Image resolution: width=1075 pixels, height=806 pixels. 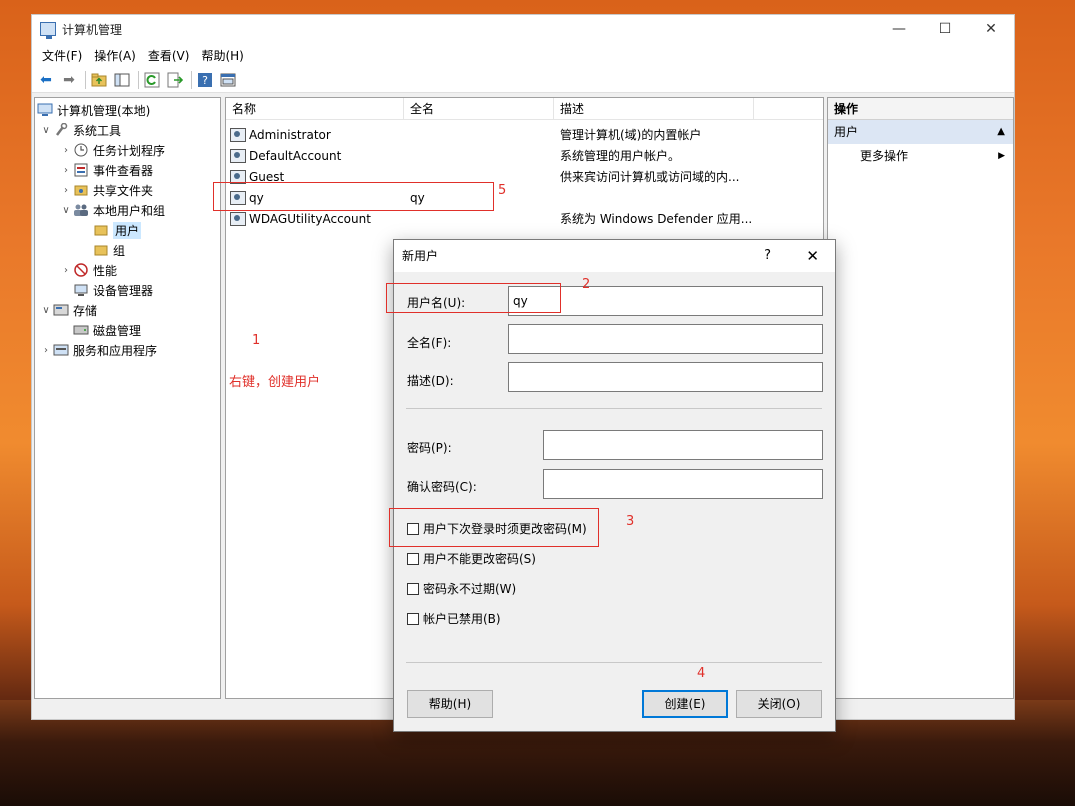 I want to click on fullname-label: 全名(F):, so click(x=429, y=343).